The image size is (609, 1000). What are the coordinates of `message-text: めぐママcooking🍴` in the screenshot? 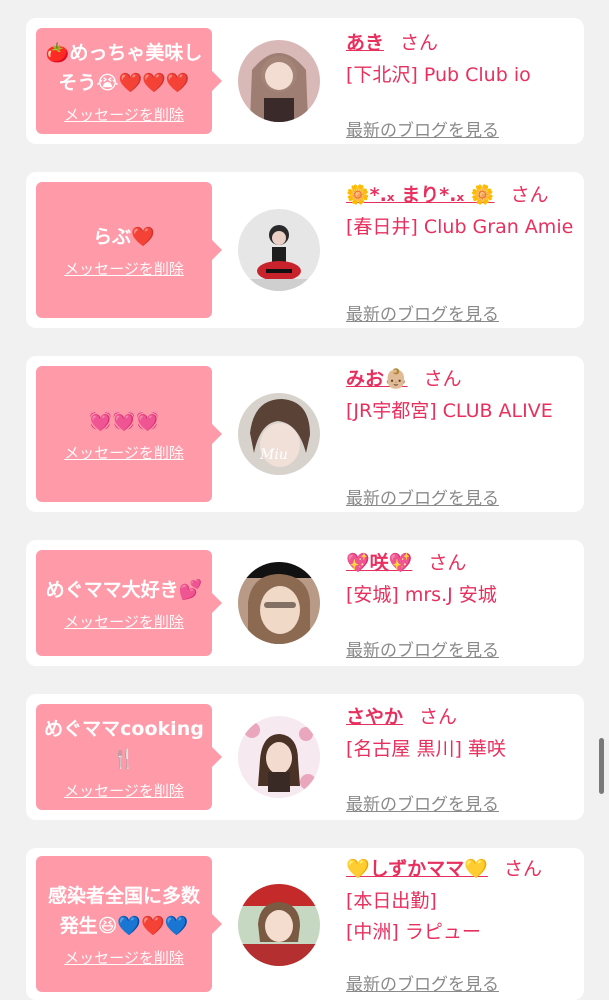 It's located at (124, 743).